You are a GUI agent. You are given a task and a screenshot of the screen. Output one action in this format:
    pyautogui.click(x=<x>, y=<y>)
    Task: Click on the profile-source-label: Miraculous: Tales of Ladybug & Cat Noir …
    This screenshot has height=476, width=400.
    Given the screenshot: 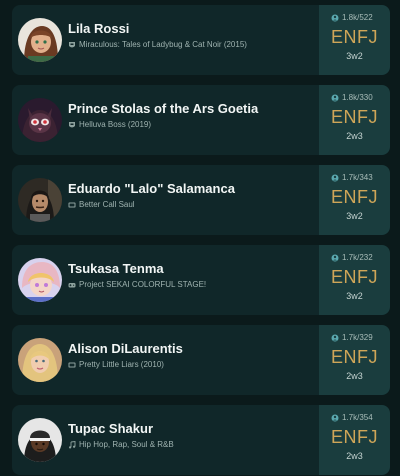 What is the action you would take?
    pyautogui.click(x=163, y=44)
    